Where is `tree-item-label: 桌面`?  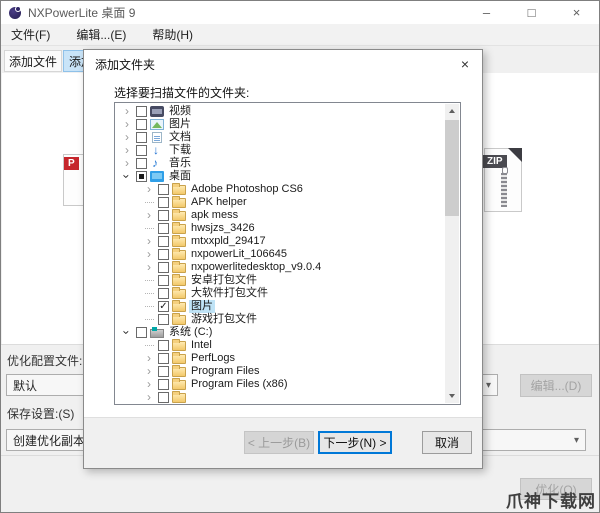 tree-item-label: 桌面 is located at coordinates (180, 176).